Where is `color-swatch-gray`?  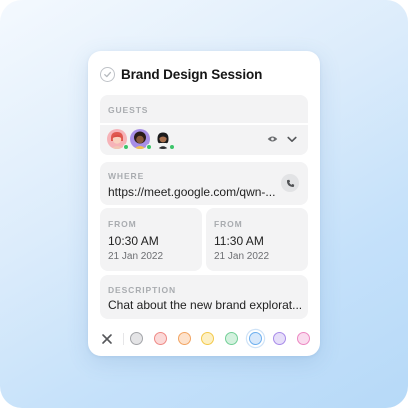 color-swatch-gray is located at coordinates (136, 338).